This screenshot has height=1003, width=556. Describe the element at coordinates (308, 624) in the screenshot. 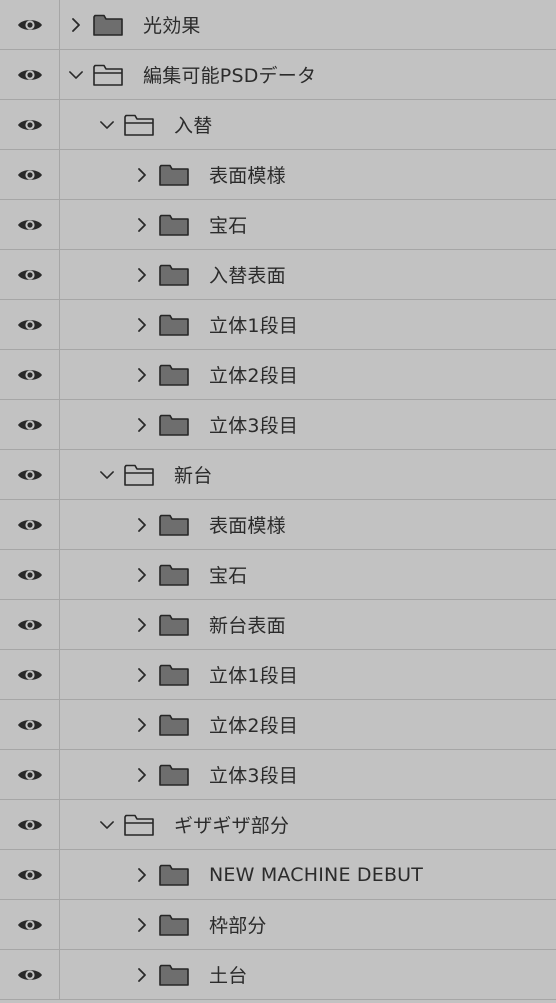

I see `layer-content: 新台表面` at that location.